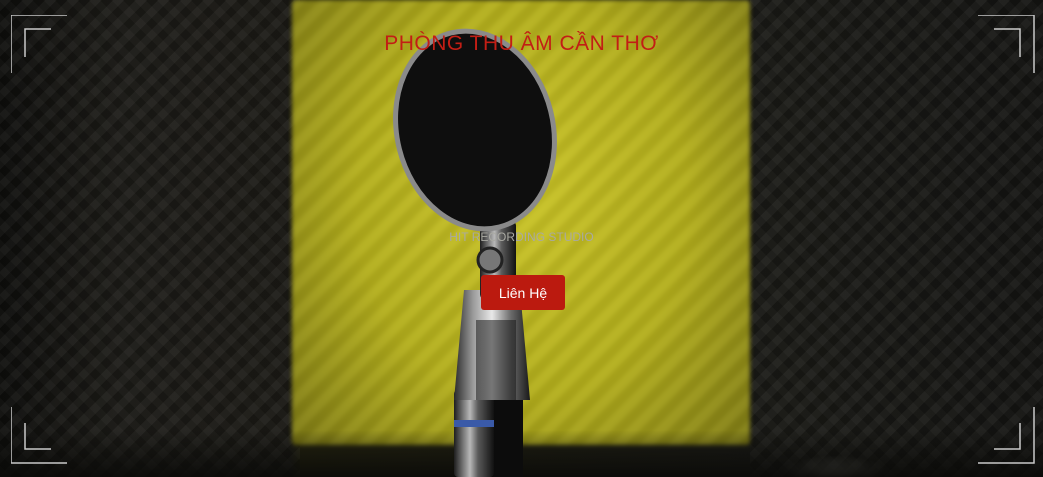 The height and width of the screenshot is (477, 1043). Describe the element at coordinates (523, 292) in the screenshot. I see `contact-button: Liên Hệ` at that location.